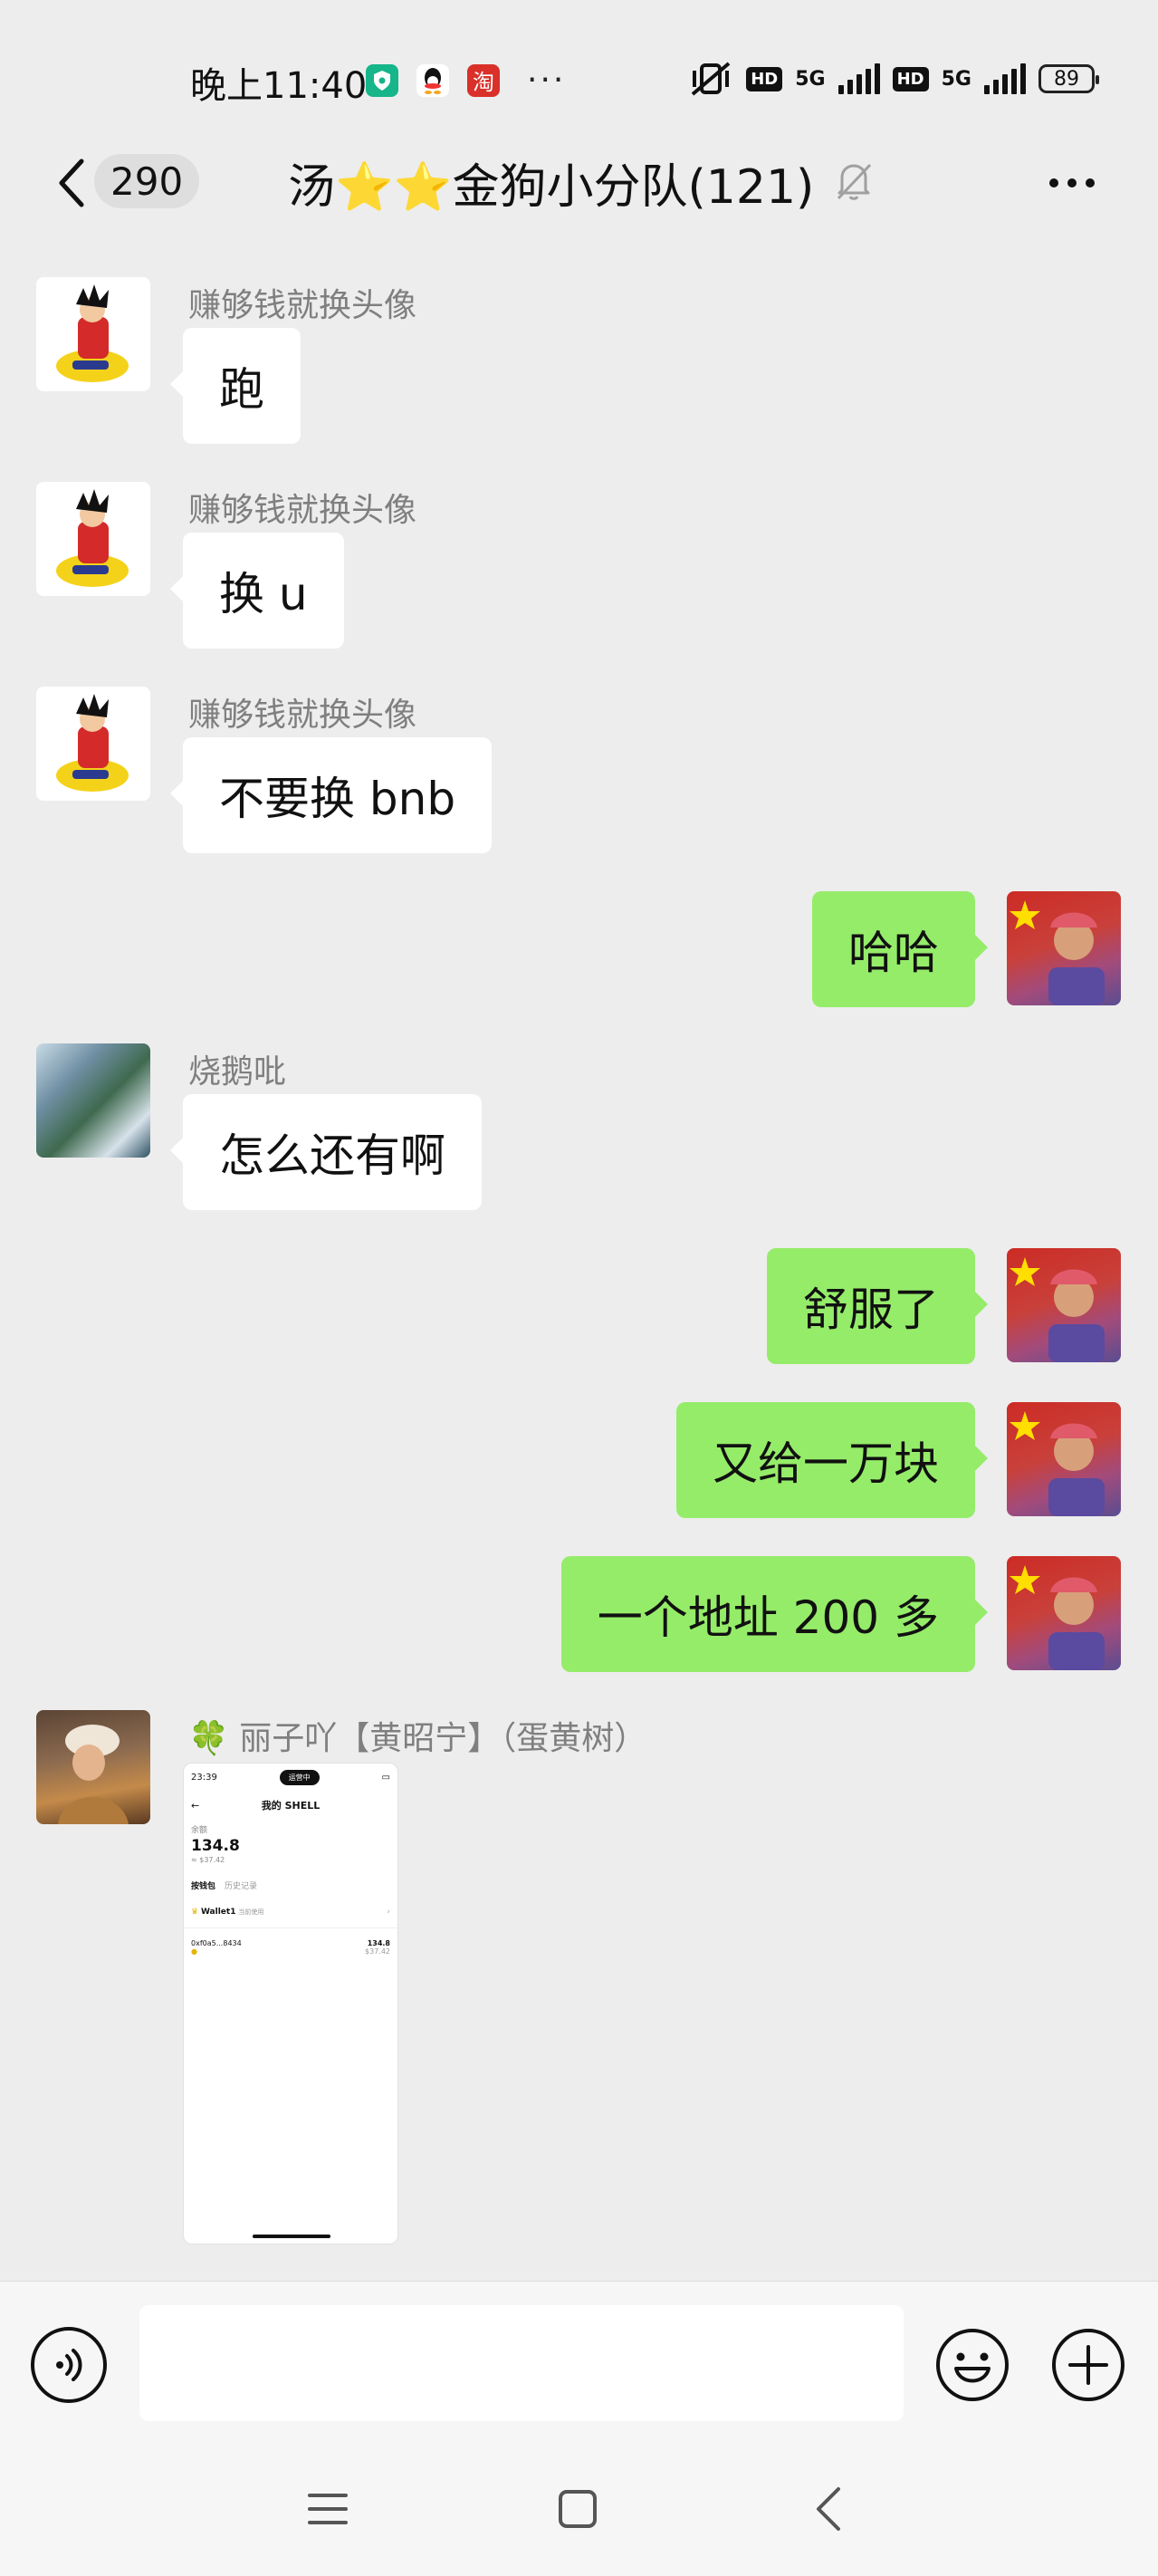  I want to click on voice-icon, so click(69, 2365).